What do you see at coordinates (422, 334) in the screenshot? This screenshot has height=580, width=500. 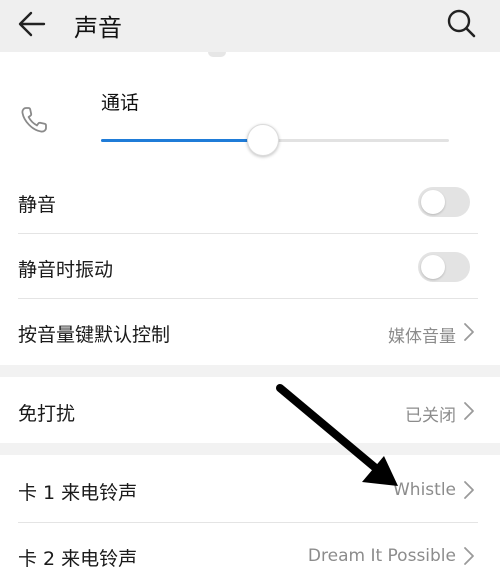 I see `volume-key-value: 媒体音量` at bounding box center [422, 334].